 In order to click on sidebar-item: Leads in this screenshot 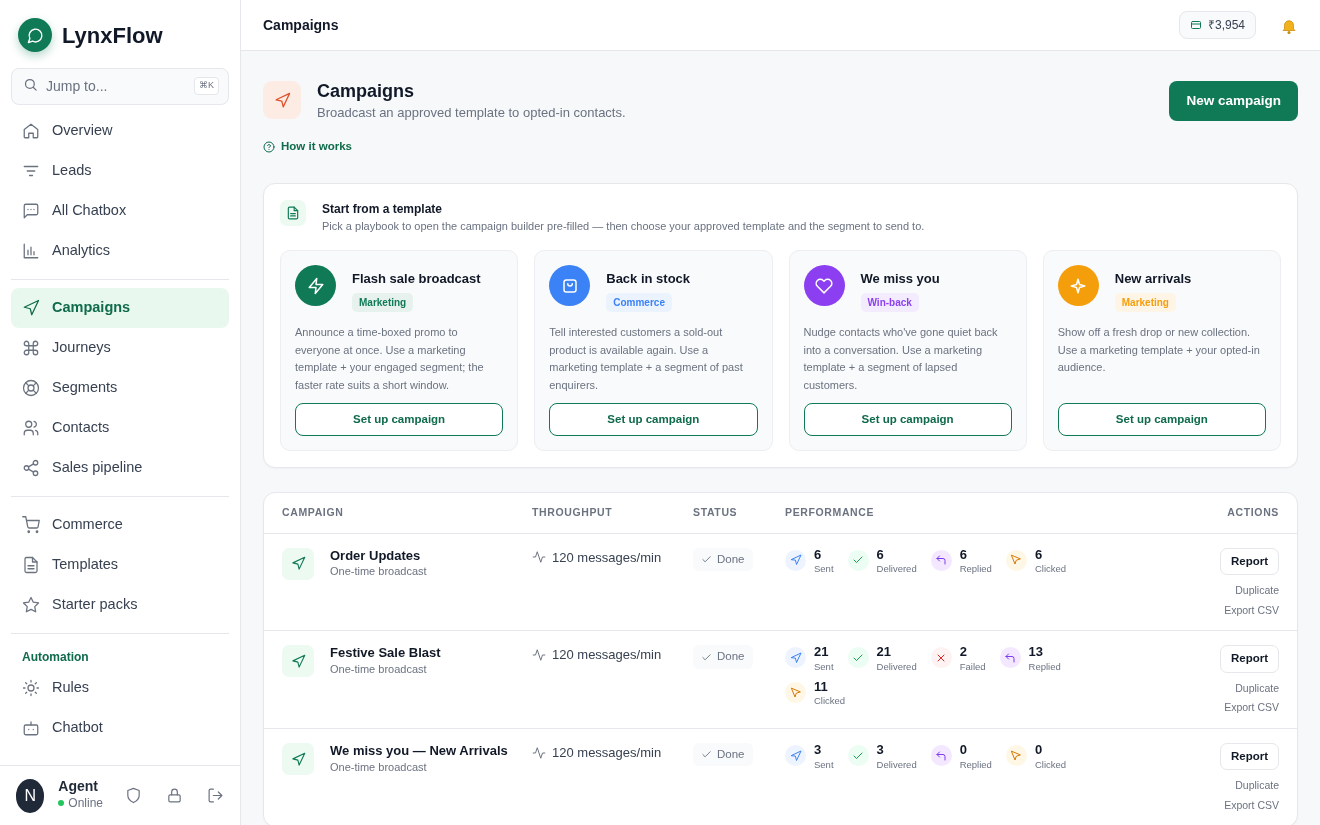, I will do `click(120, 171)`.